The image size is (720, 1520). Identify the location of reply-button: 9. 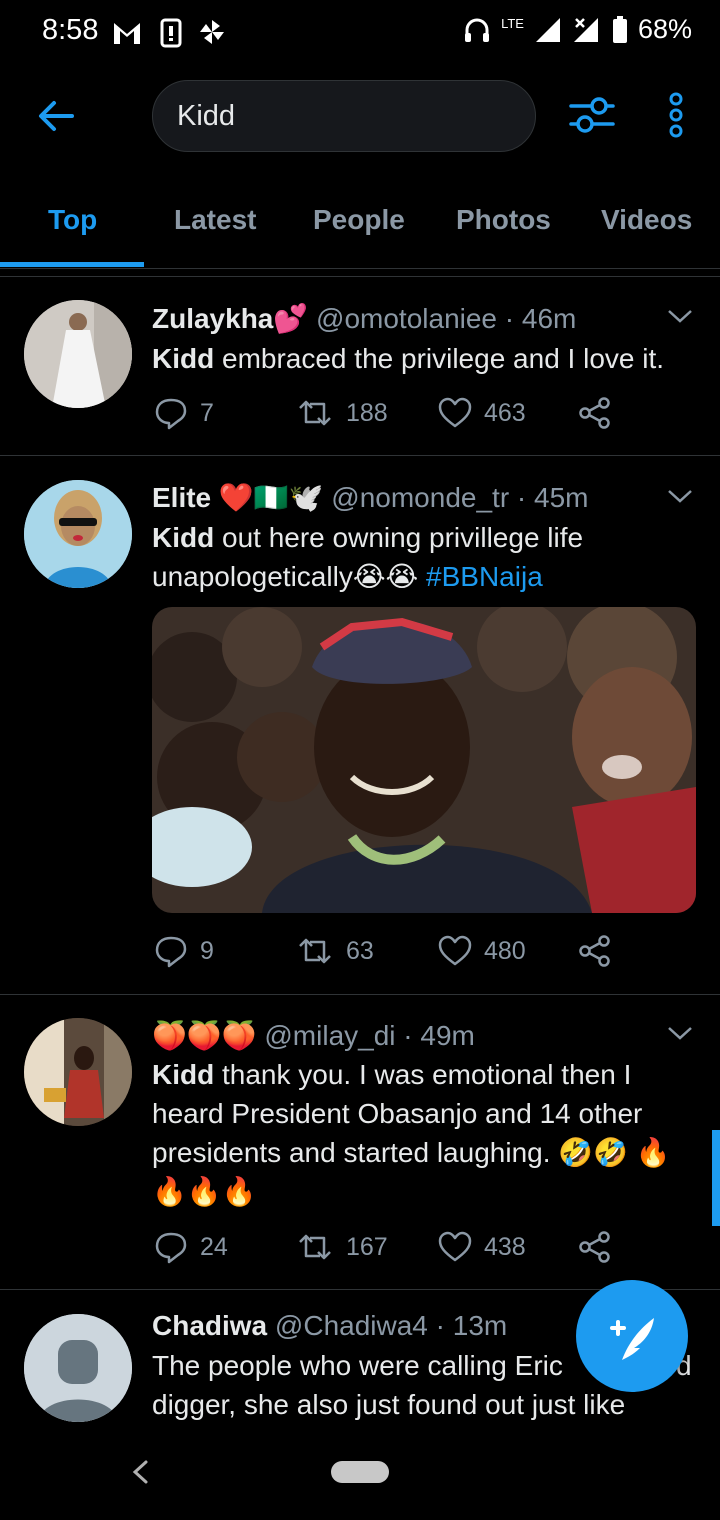
(184, 951).